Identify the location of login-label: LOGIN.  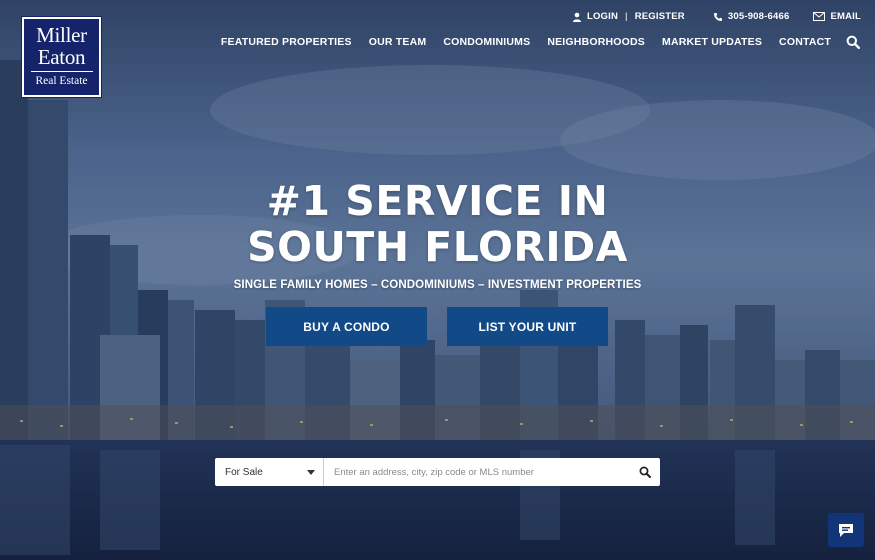
(602, 16).